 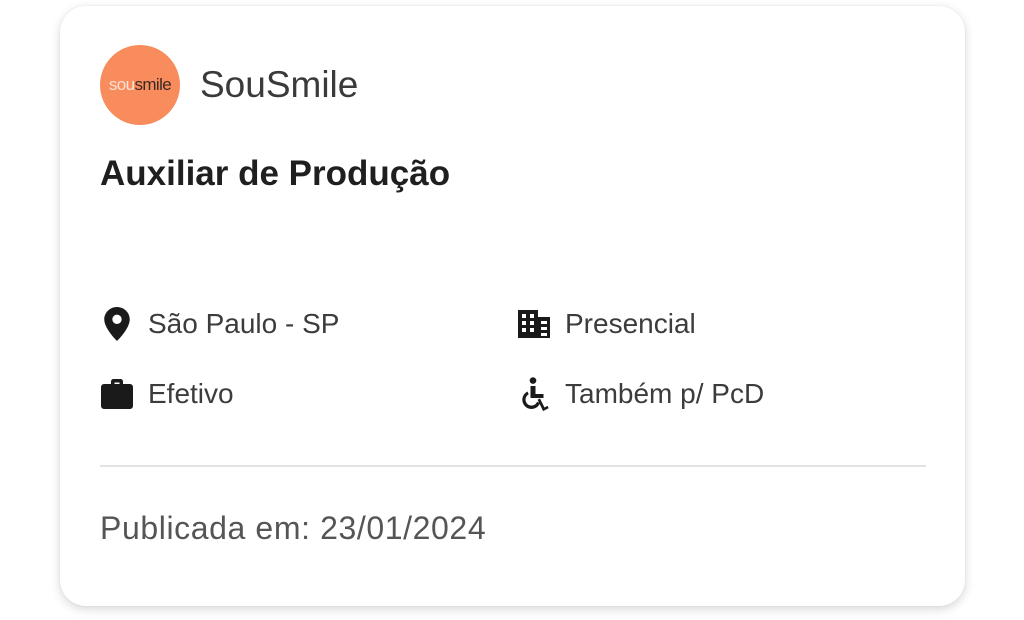 I want to click on attribute-contract: Efetivo, so click(x=167, y=394).